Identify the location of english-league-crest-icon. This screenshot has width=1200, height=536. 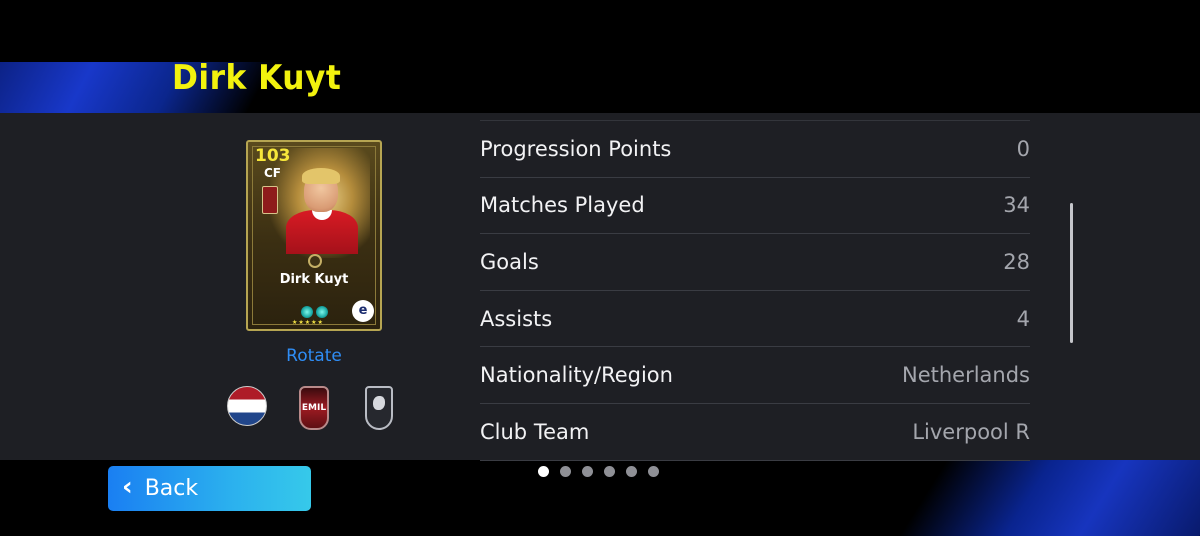
(379, 408).